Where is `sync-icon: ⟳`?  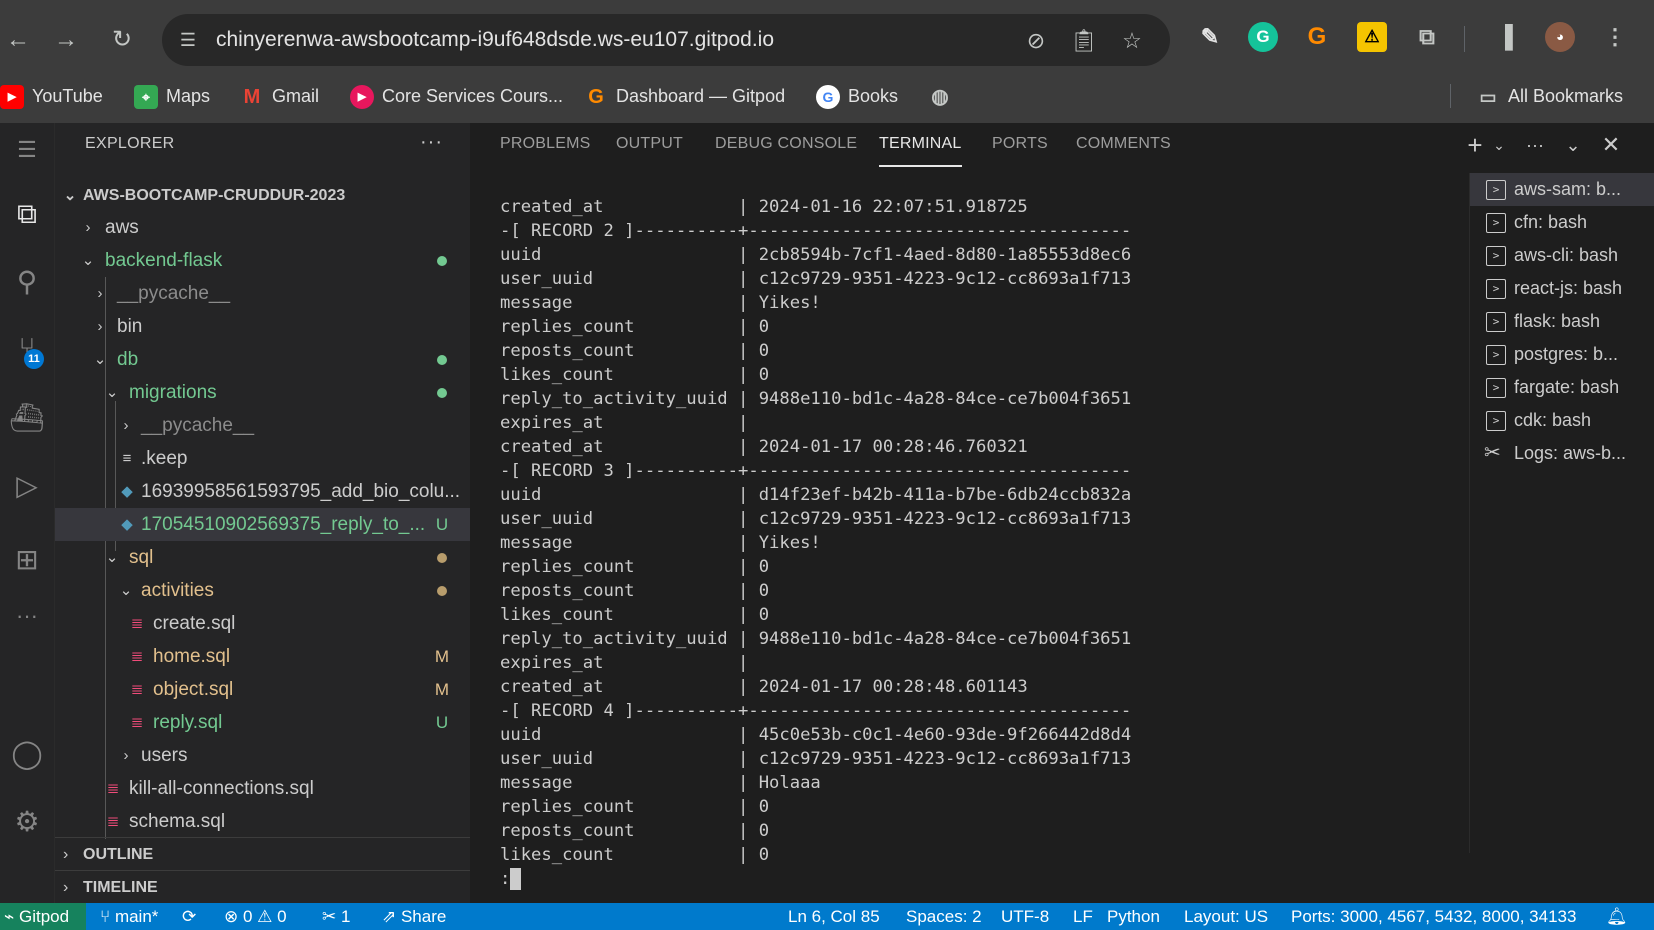 sync-icon: ⟳ is located at coordinates (189, 916).